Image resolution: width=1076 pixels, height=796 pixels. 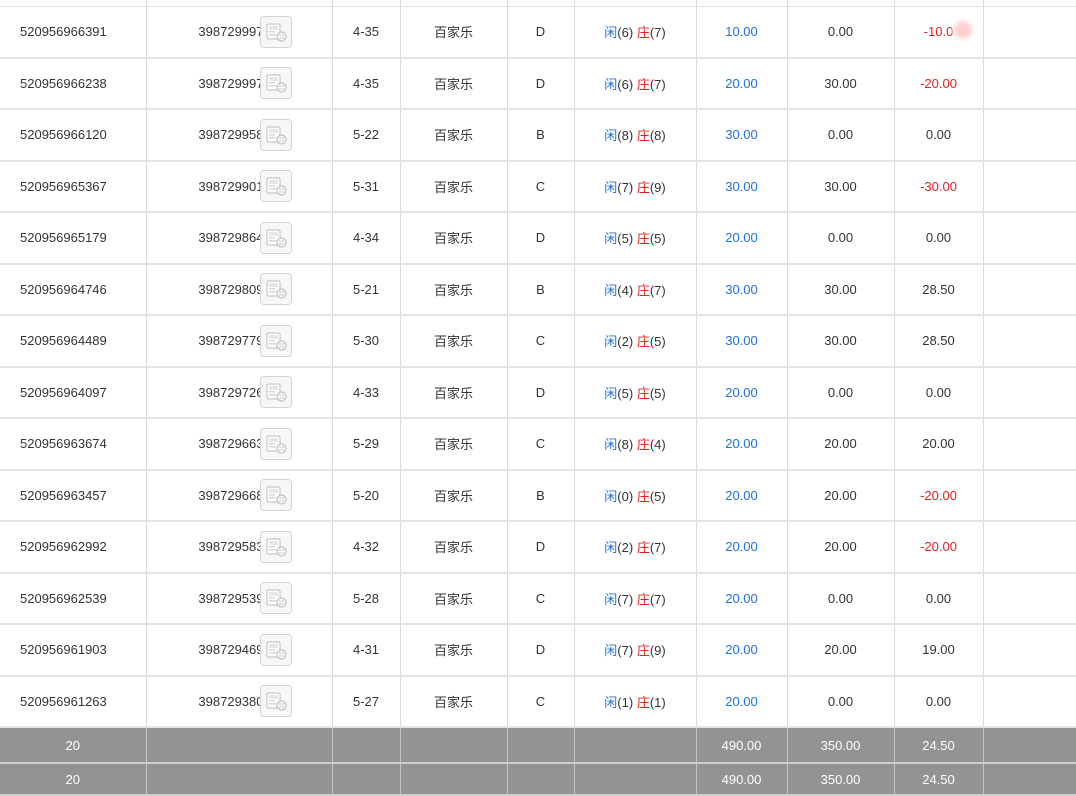 I want to click on bet-id-cell: 520956964746, so click(x=73, y=289).